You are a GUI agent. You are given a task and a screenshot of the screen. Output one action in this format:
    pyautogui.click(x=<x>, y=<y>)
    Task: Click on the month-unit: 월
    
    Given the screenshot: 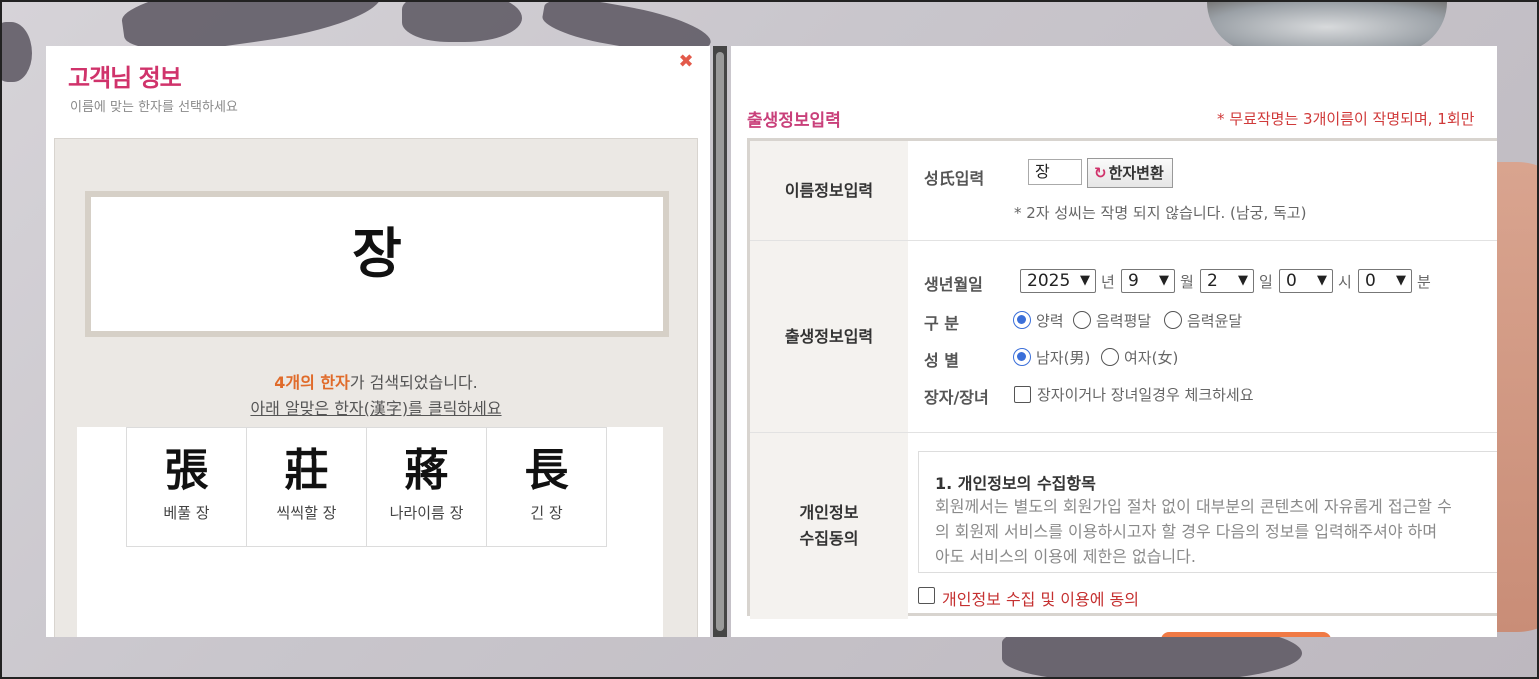 What is the action you would take?
    pyautogui.click(x=1187, y=282)
    